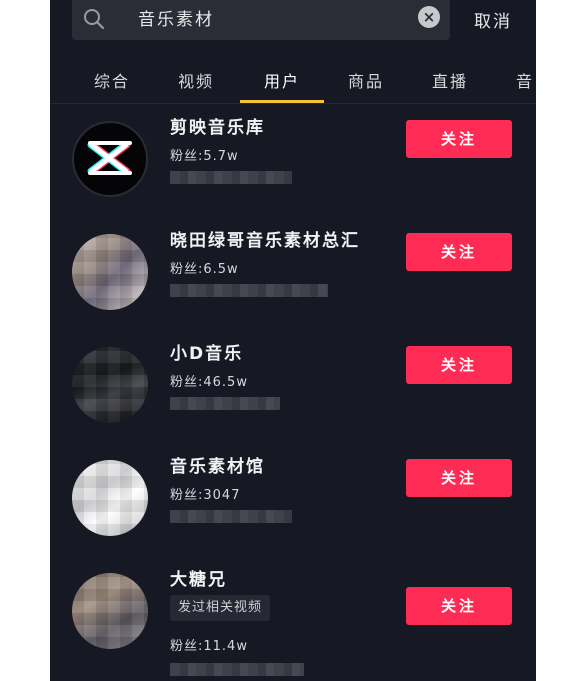  What do you see at coordinates (176, 17) in the screenshot?
I see `search-input: 音乐素材` at bounding box center [176, 17].